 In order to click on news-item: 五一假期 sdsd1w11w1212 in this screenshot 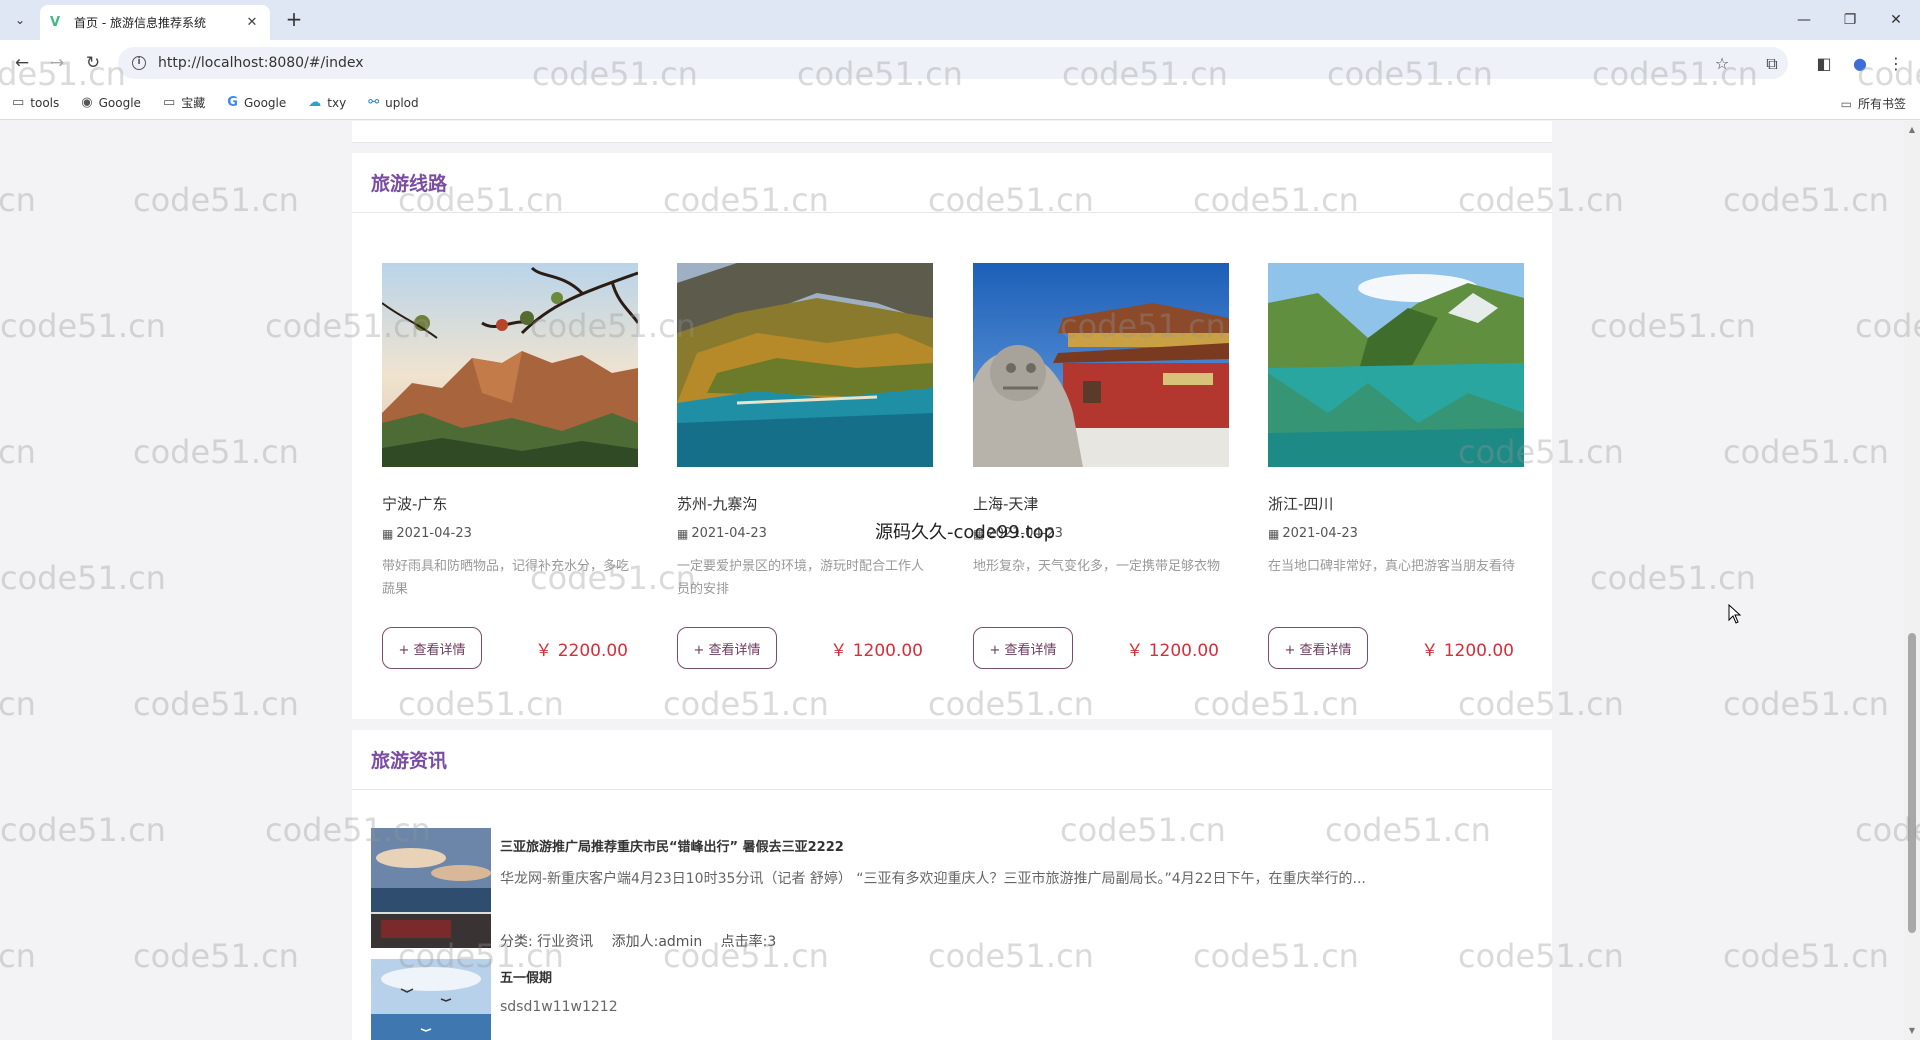, I will do `click(951, 999)`.